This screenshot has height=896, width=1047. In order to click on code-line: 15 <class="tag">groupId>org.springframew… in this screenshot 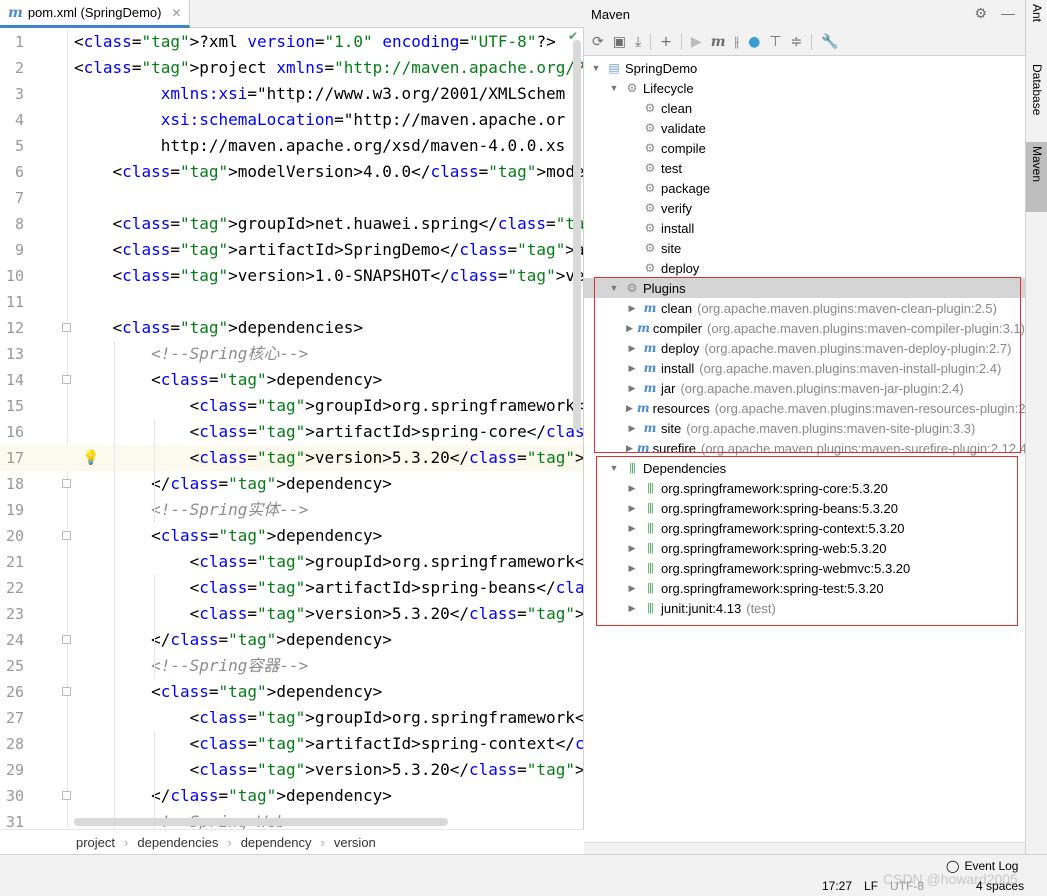, I will do `click(291, 406)`.